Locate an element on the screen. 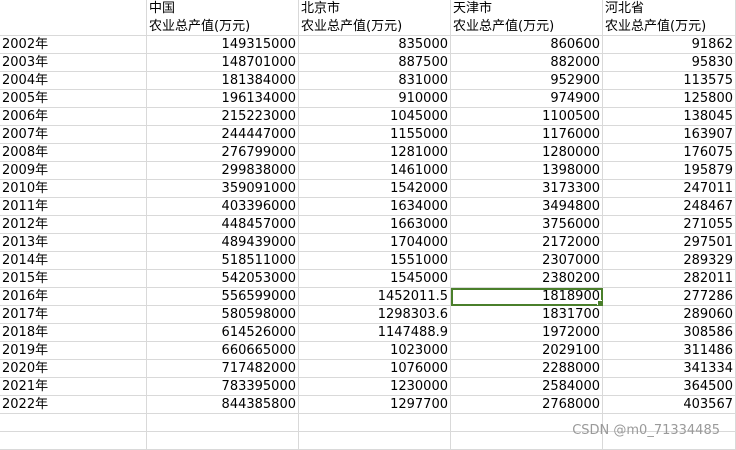  year-cell: 2006年 is located at coordinates (73, 117).